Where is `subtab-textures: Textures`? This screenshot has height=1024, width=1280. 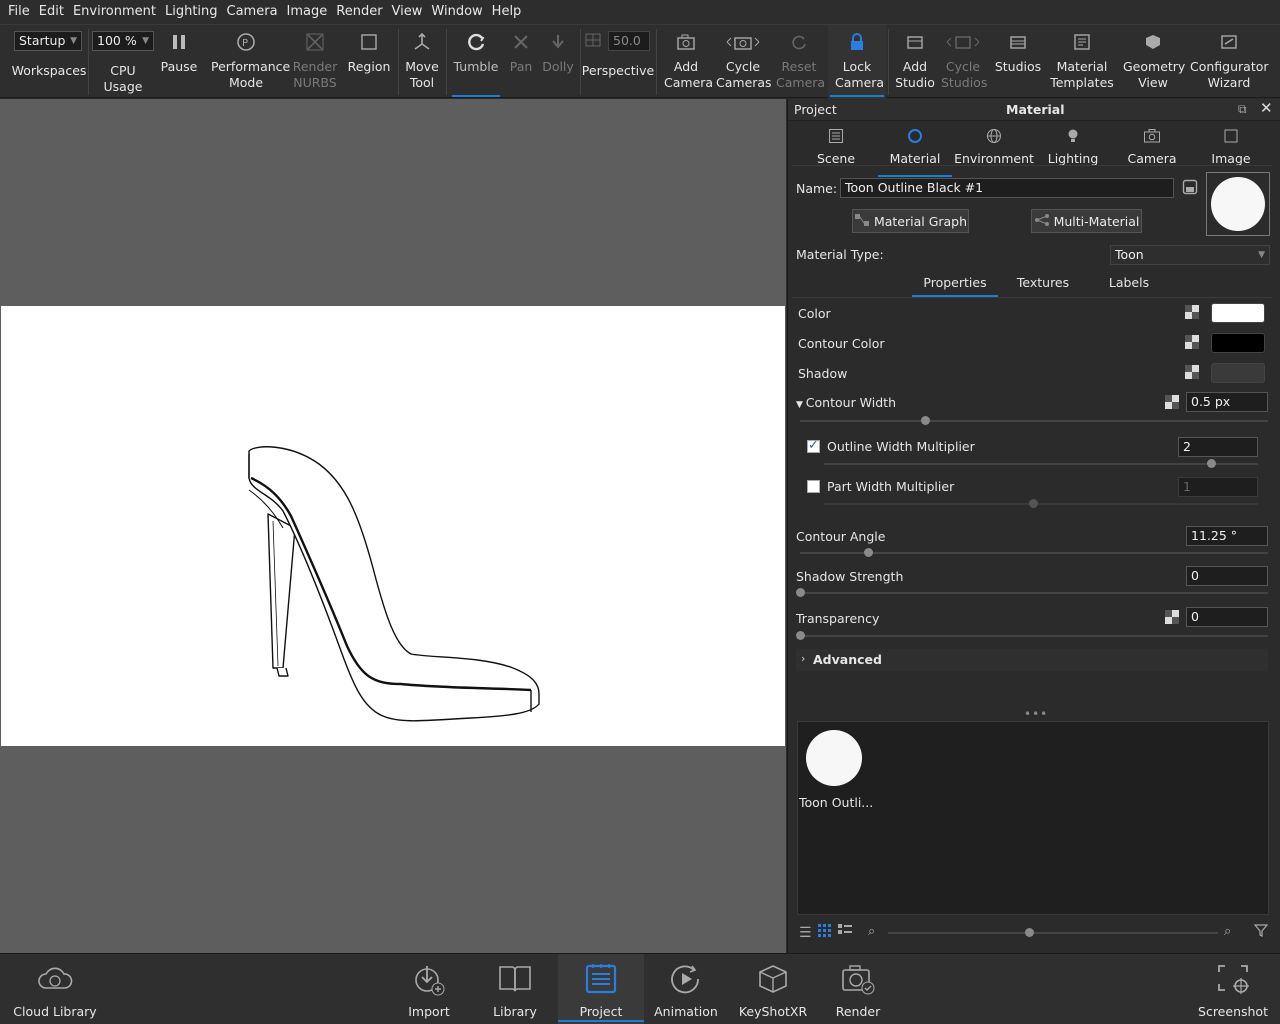
subtab-textures: Textures is located at coordinates (1043, 286).